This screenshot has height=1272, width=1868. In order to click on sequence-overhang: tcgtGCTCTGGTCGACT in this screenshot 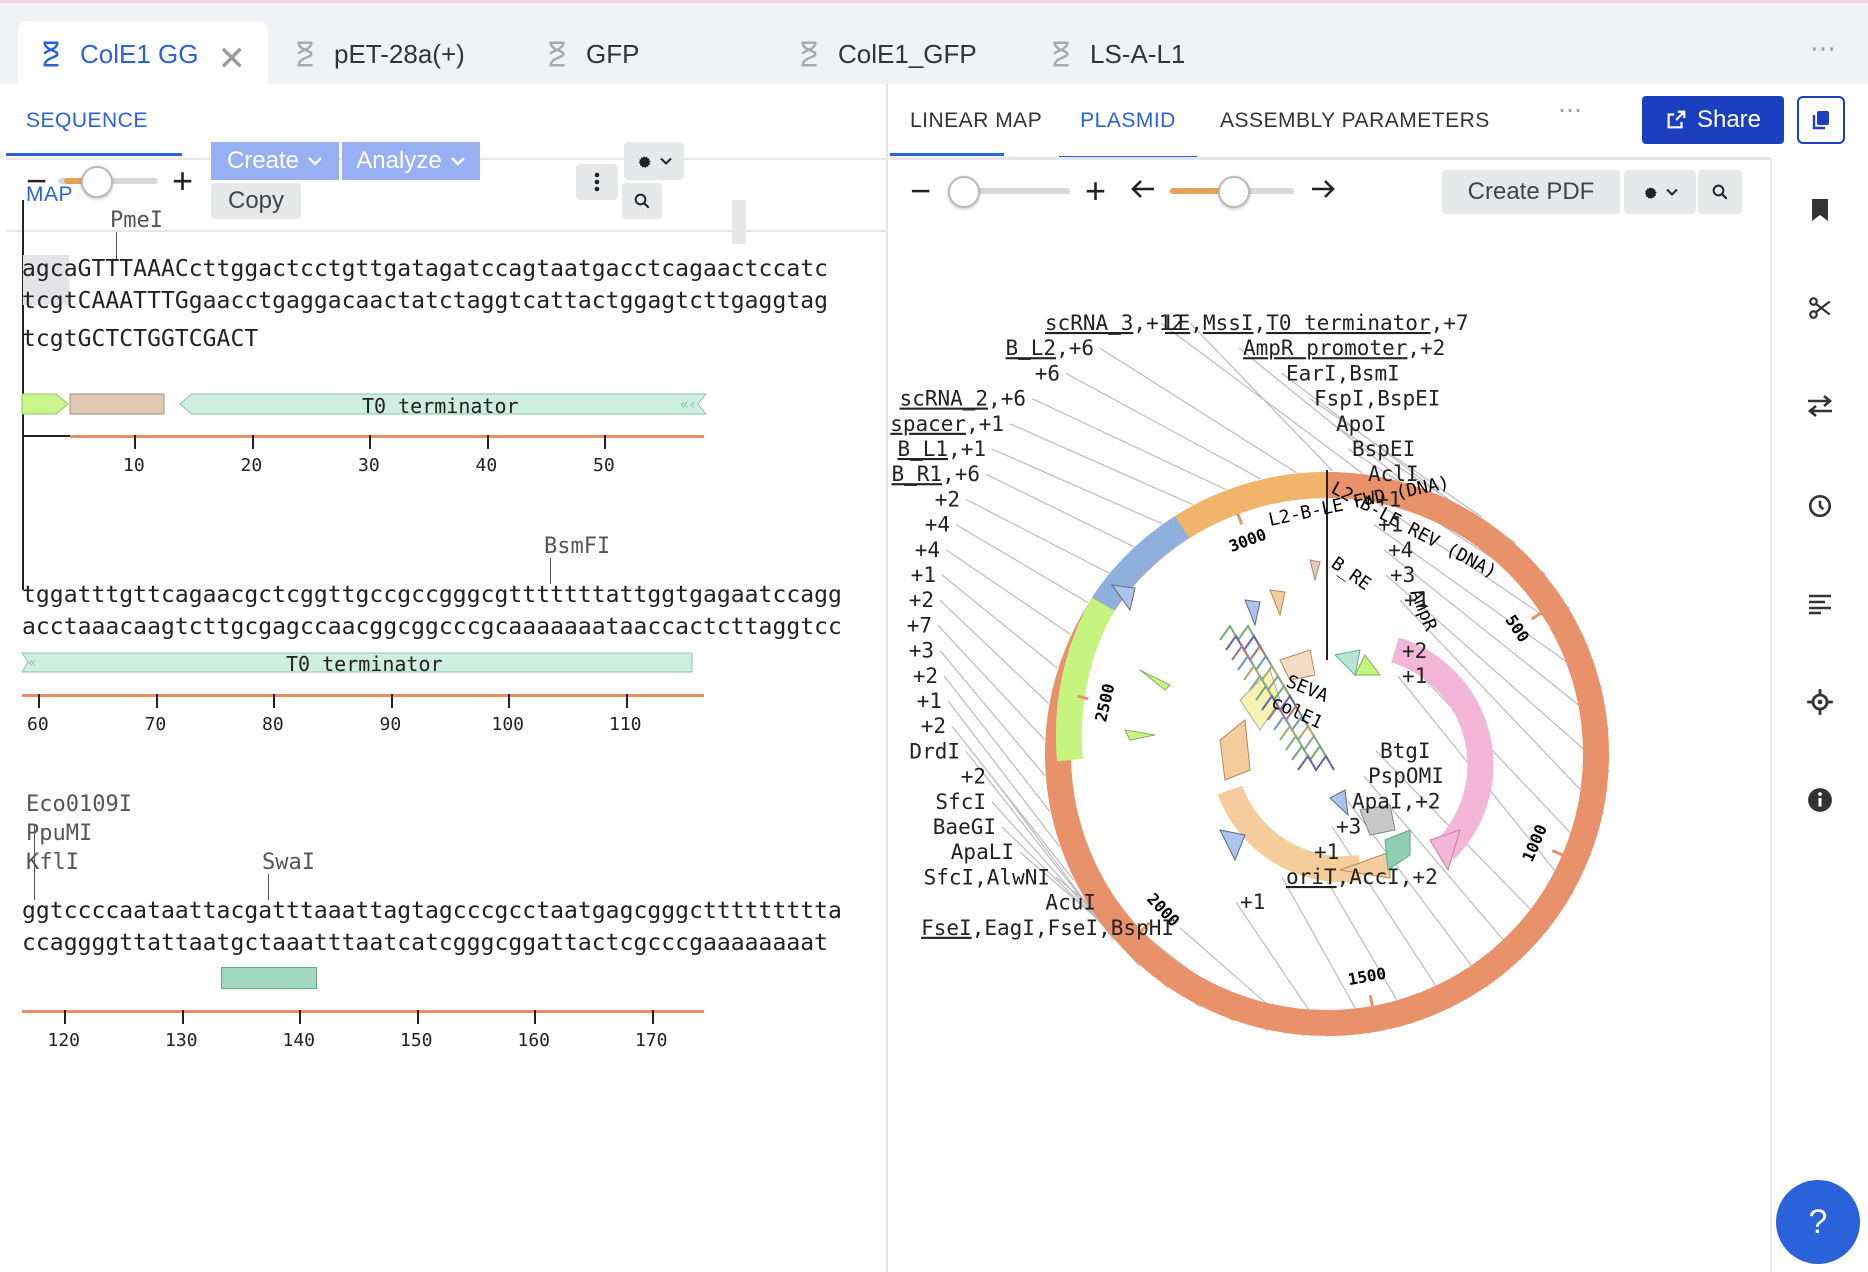, I will do `click(140, 339)`.